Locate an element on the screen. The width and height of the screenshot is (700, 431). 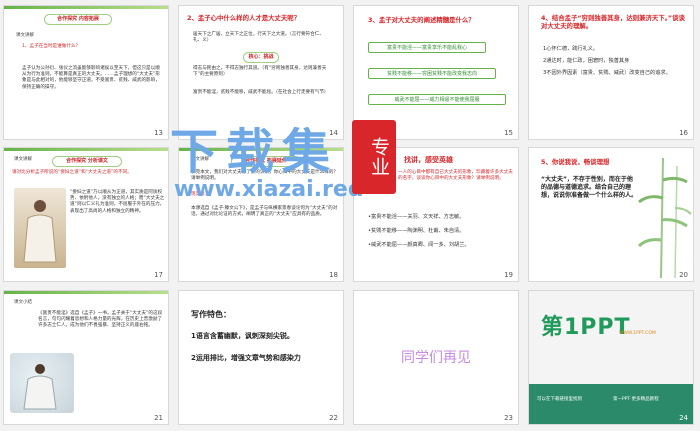
slide-title: 写作特色： is located at coordinates (211, 314).